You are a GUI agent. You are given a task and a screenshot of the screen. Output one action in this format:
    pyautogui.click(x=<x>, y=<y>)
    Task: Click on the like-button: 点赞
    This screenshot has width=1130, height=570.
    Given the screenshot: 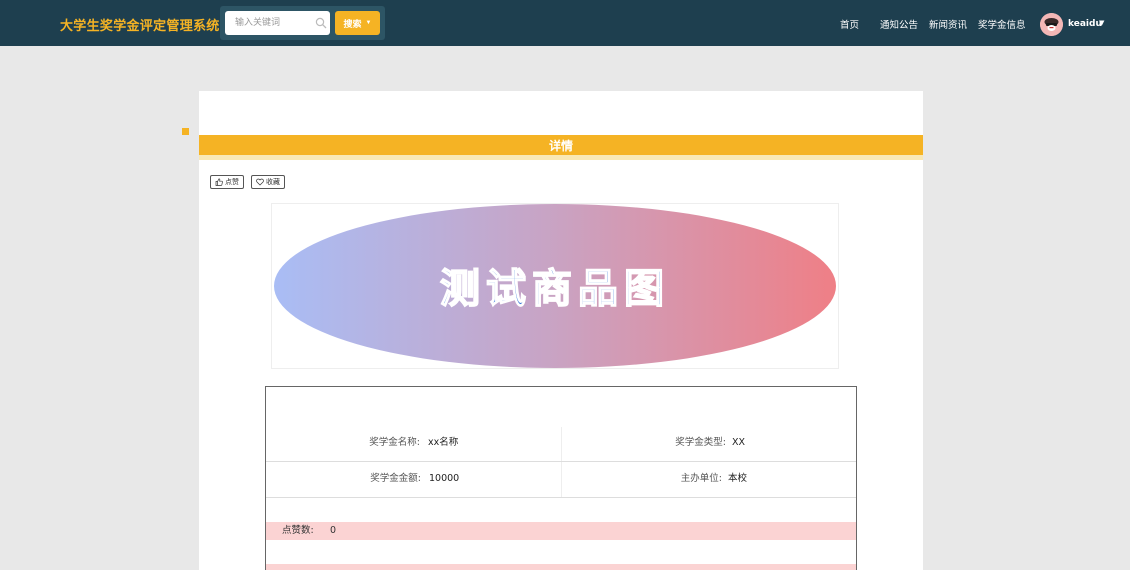 What is the action you would take?
    pyautogui.click(x=227, y=182)
    